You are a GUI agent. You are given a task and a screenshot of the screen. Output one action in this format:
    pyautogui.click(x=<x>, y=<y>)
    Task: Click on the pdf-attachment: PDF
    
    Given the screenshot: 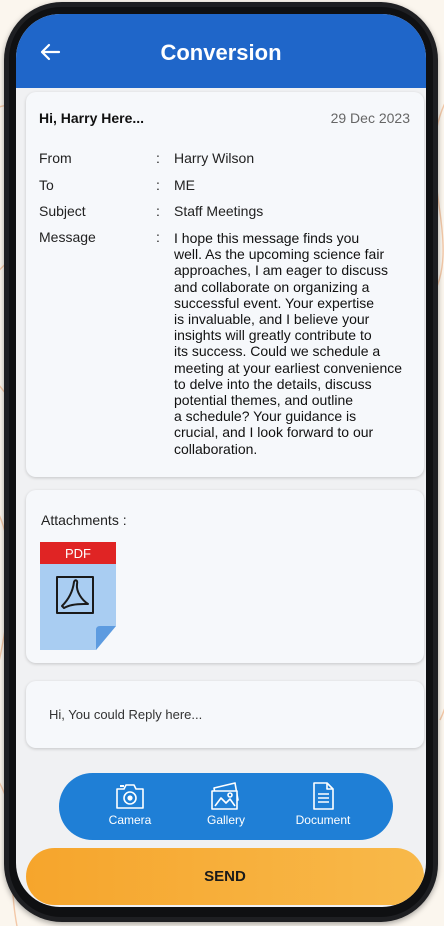 What is the action you would take?
    pyautogui.click(x=78, y=596)
    